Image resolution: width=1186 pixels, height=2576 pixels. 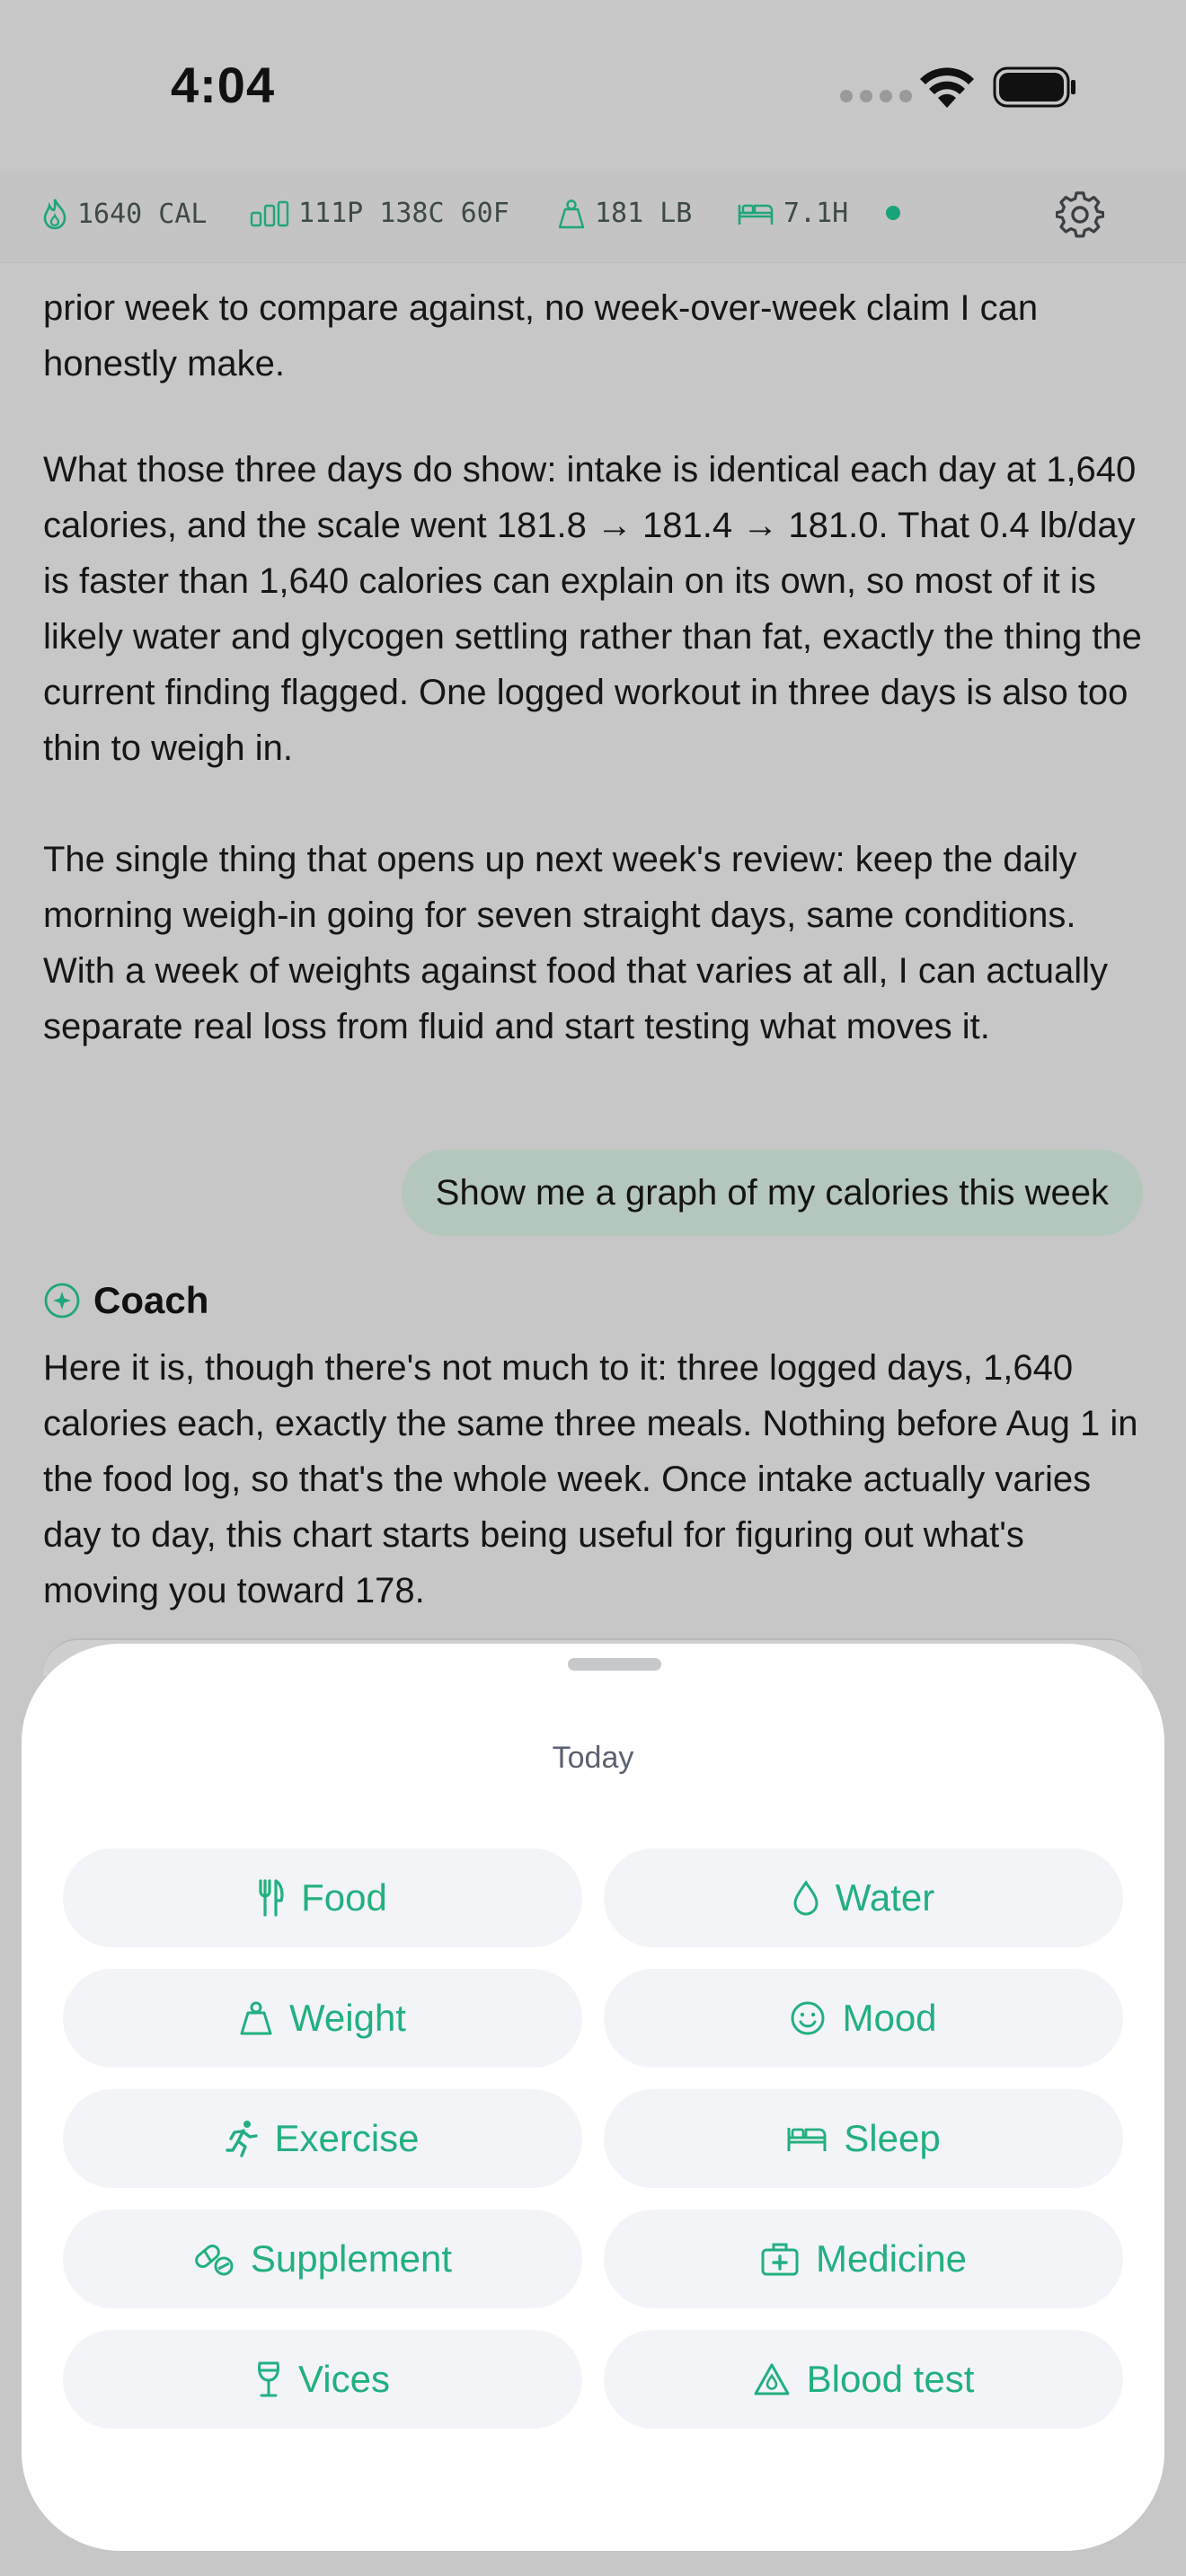 What do you see at coordinates (772, 2379) in the screenshot?
I see `blood-drop-triangle-icon` at bounding box center [772, 2379].